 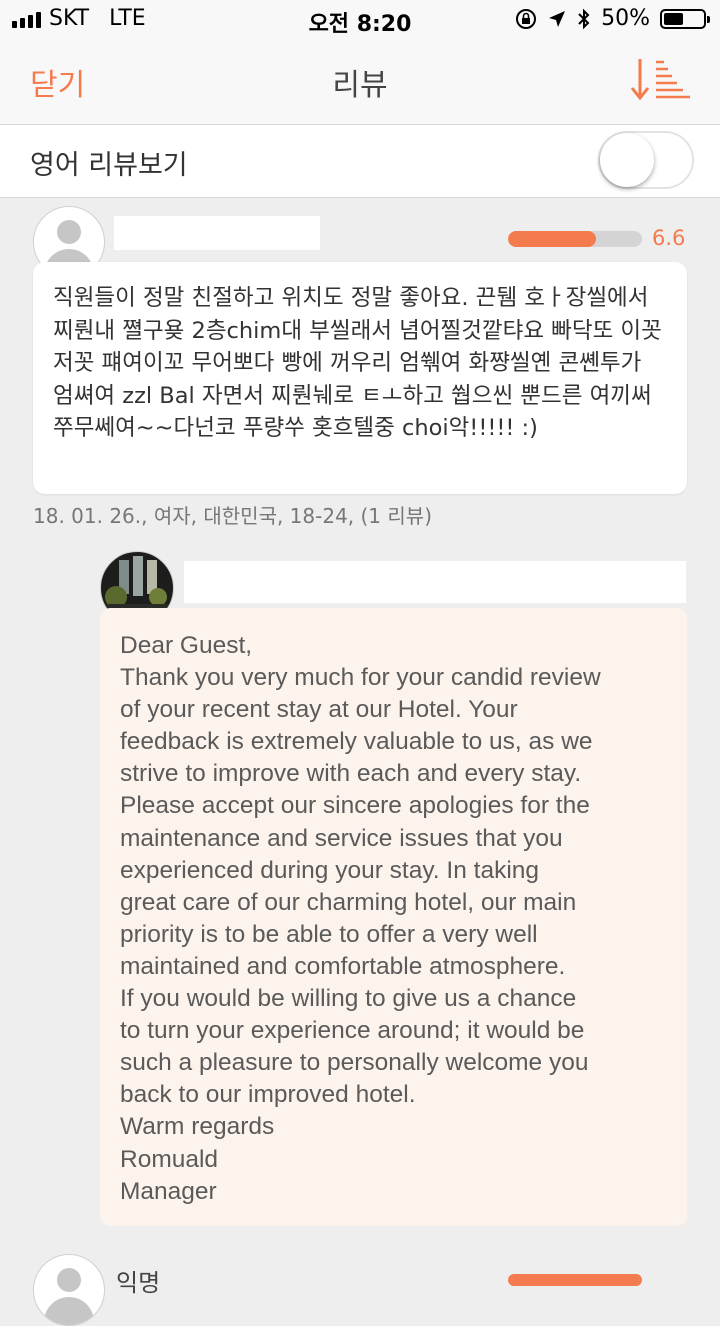 I want to click on reply-line: back to our improved hotel., so click(x=268, y=1095).